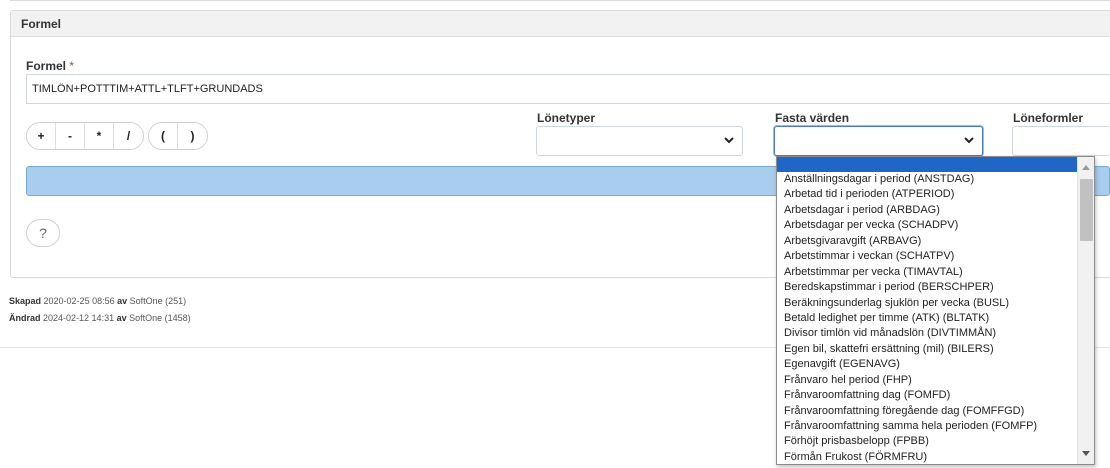 This screenshot has height=468, width=1110. Describe the element at coordinates (1085, 310) in the screenshot. I see `dropdown-scrollbar` at that location.